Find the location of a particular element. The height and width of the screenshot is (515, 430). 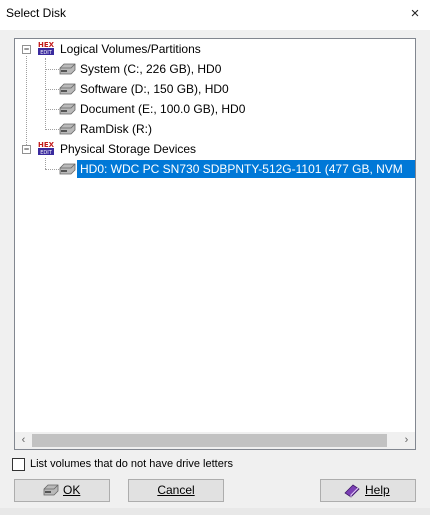

group-label: Logical Volumes/Partitions is located at coordinates (130, 49).